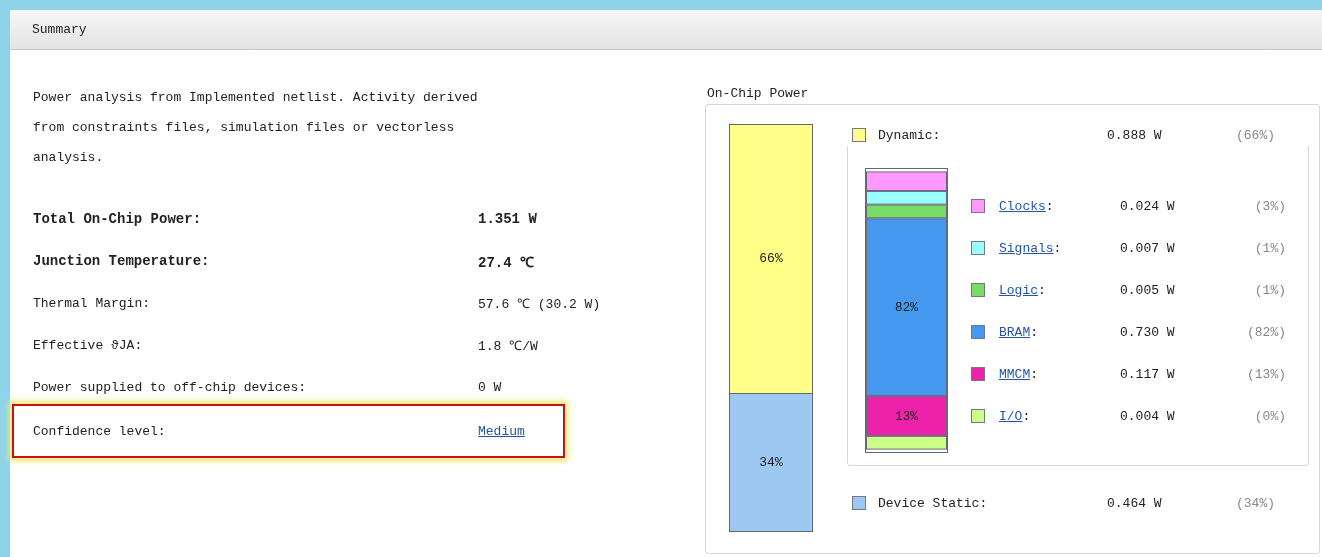 The width and height of the screenshot is (1322, 557). What do you see at coordinates (118, 219) in the screenshot?
I see `metric-label: Total On-Chip Power:` at bounding box center [118, 219].